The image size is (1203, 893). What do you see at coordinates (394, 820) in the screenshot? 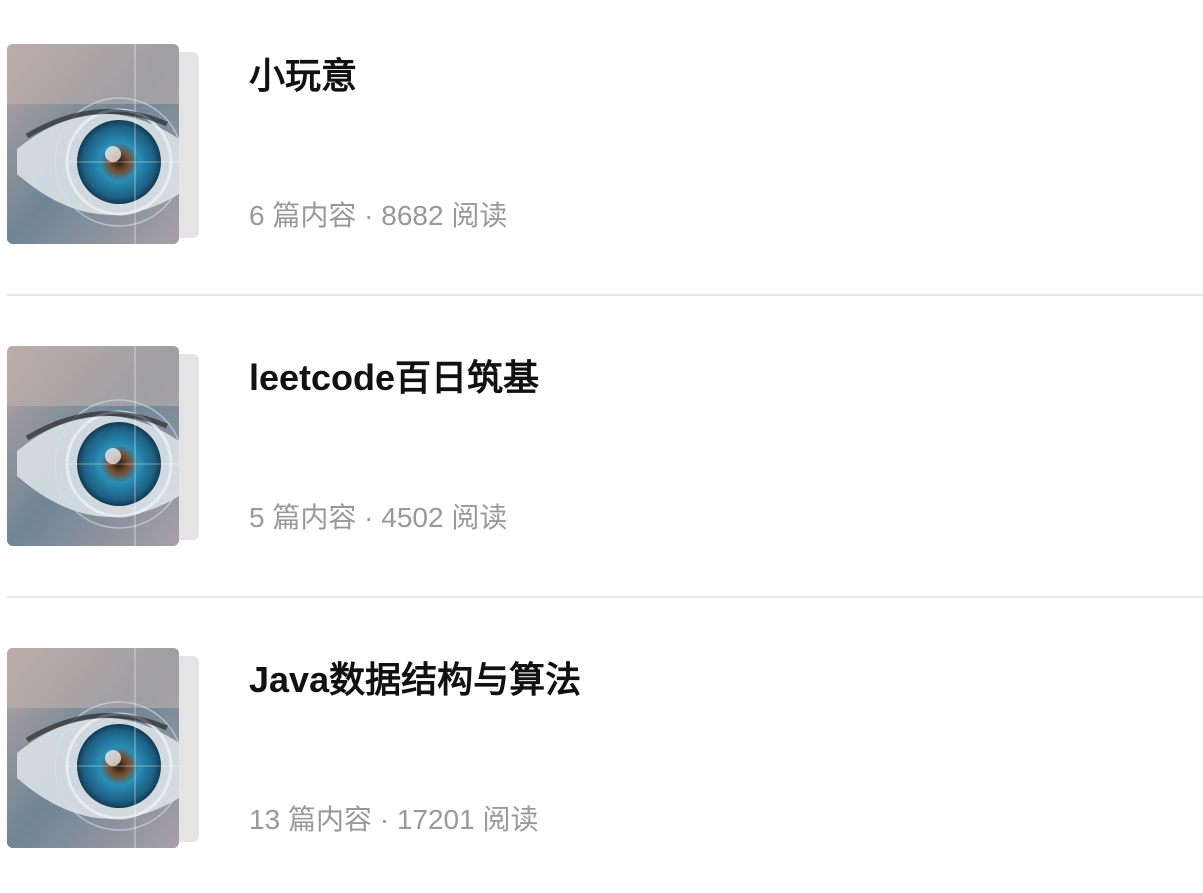
I see `collection-meta: 13 篇内容 · 17201 阅读` at bounding box center [394, 820].